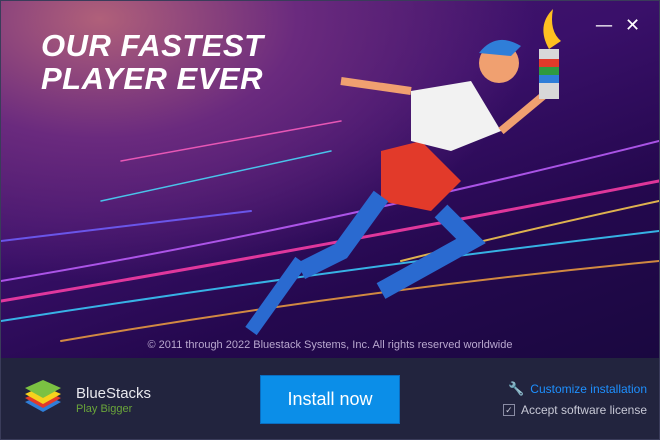 The image size is (660, 440). What do you see at coordinates (588, 389) in the screenshot?
I see `customize-label: Customize installation` at bounding box center [588, 389].